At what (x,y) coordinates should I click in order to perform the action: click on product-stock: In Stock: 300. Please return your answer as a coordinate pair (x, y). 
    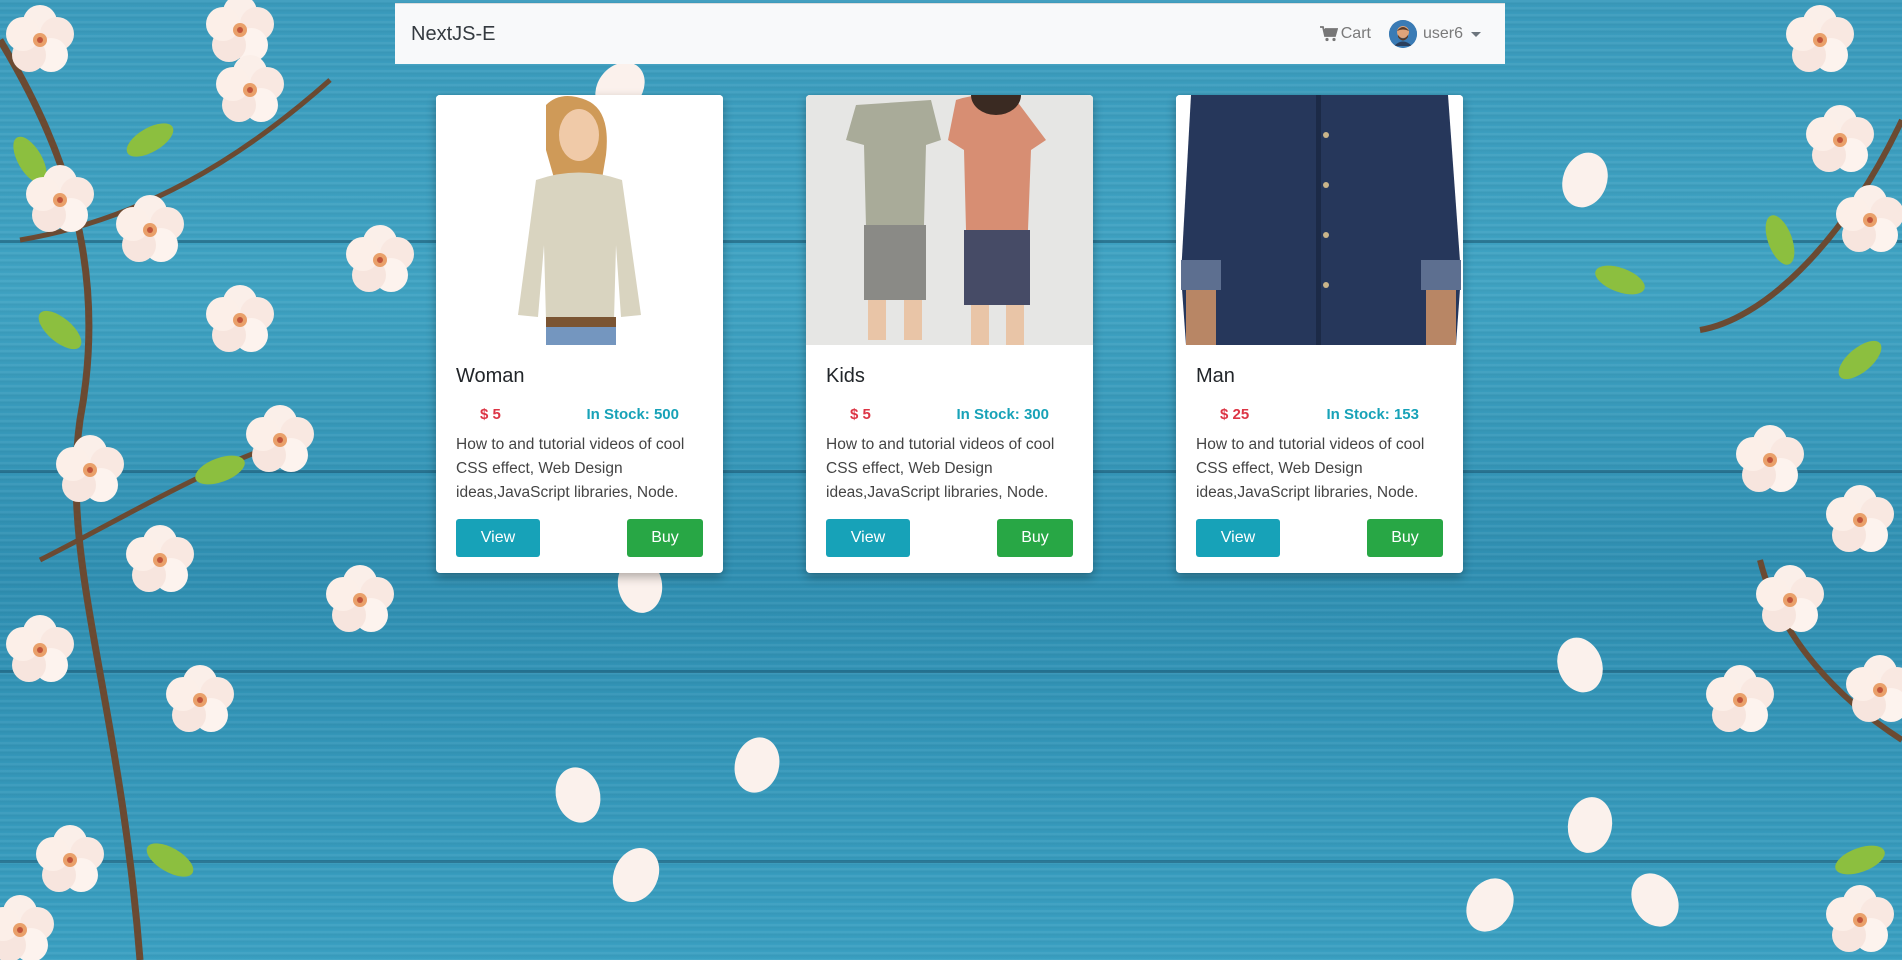
    Looking at the image, I should click on (1002, 414).